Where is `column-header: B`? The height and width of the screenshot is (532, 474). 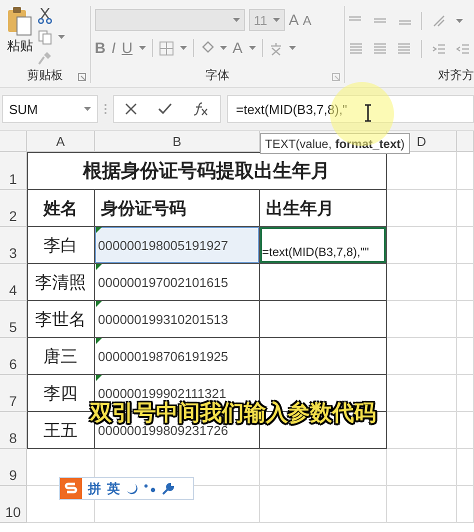
column-header: B is located at coordinates (177, 141).